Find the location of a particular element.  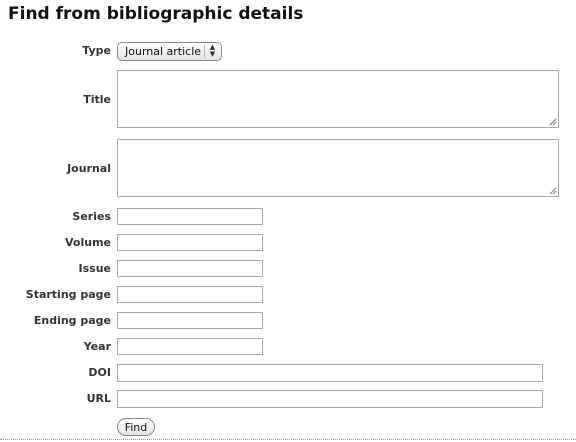

url-label: URL is located at coordinates (98, 398).